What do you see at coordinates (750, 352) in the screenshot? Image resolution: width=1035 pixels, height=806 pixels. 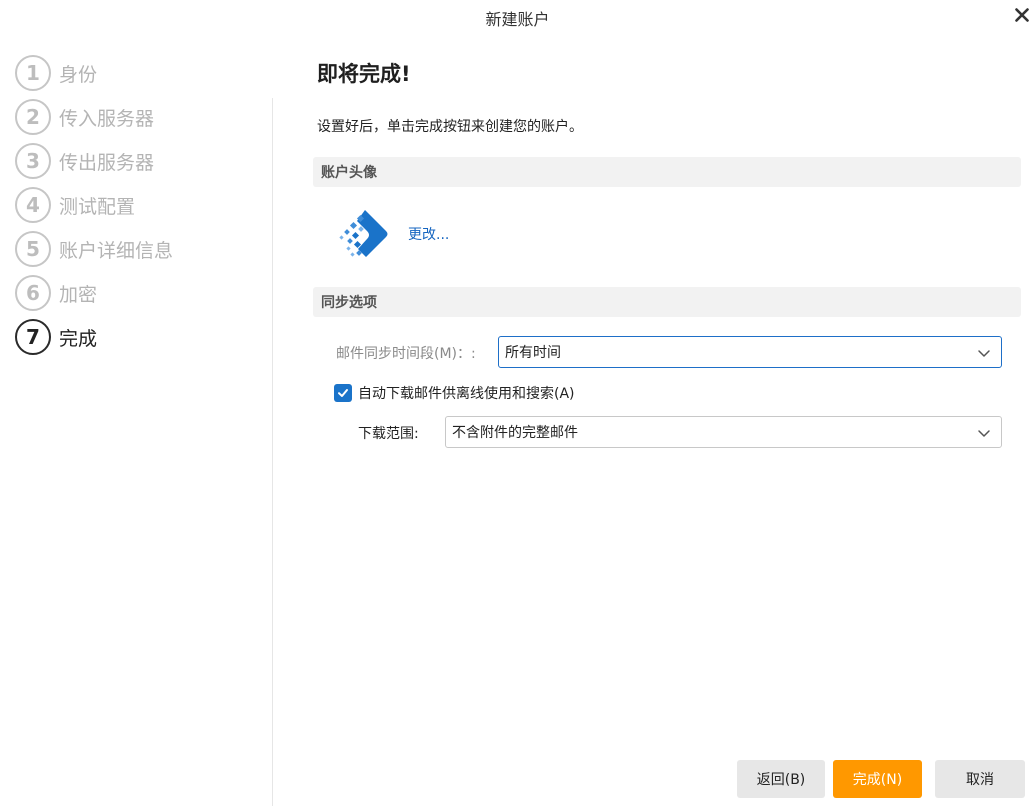 I see `sync-period-select: 所有时间` at bounding box center [750, 352].